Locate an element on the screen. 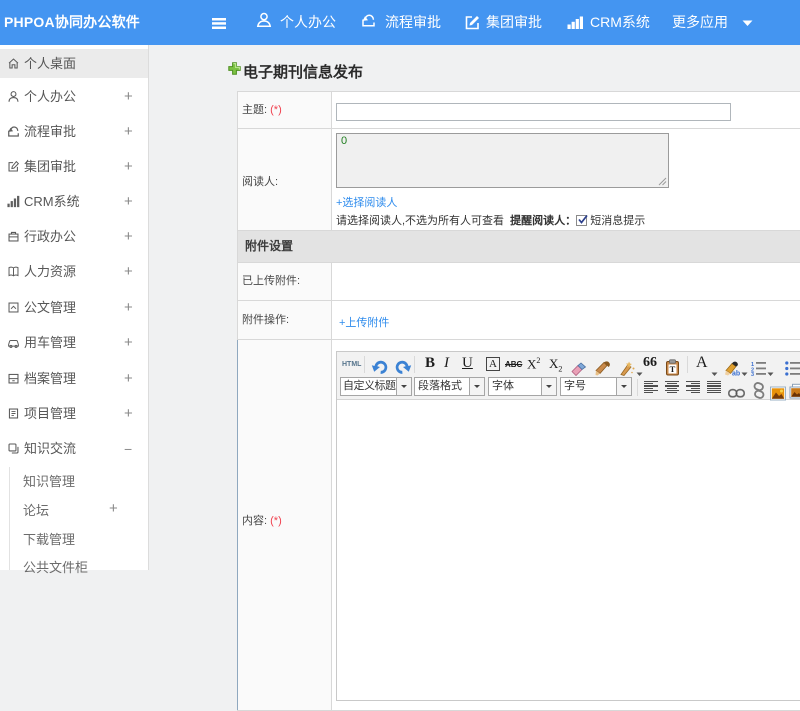 The image size is (800, 711). svg-text: T is located at coordinates (673, 369).